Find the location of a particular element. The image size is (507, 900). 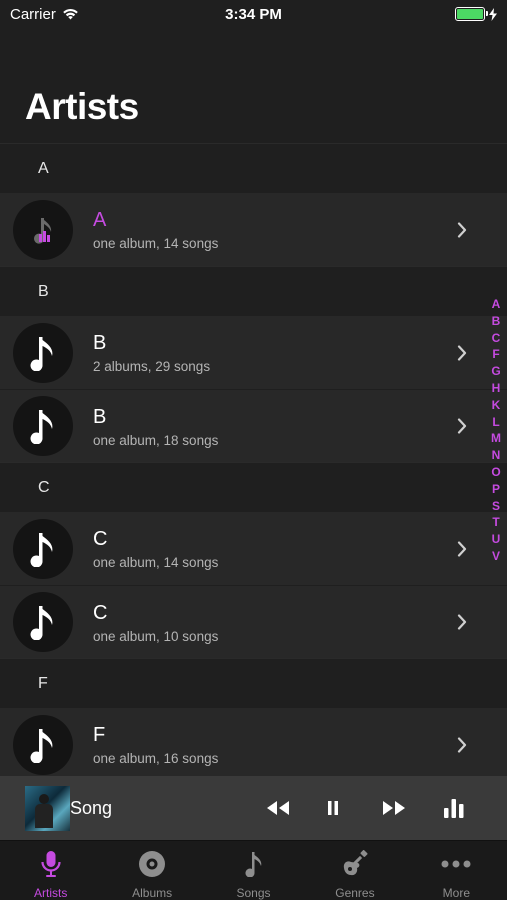

index-letter: K is located at coordinates (496, 405).